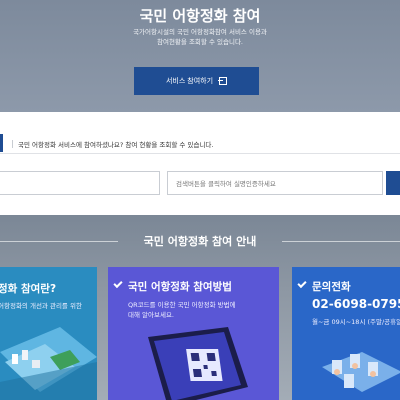  I want to click on search-button, so click(393, 183).